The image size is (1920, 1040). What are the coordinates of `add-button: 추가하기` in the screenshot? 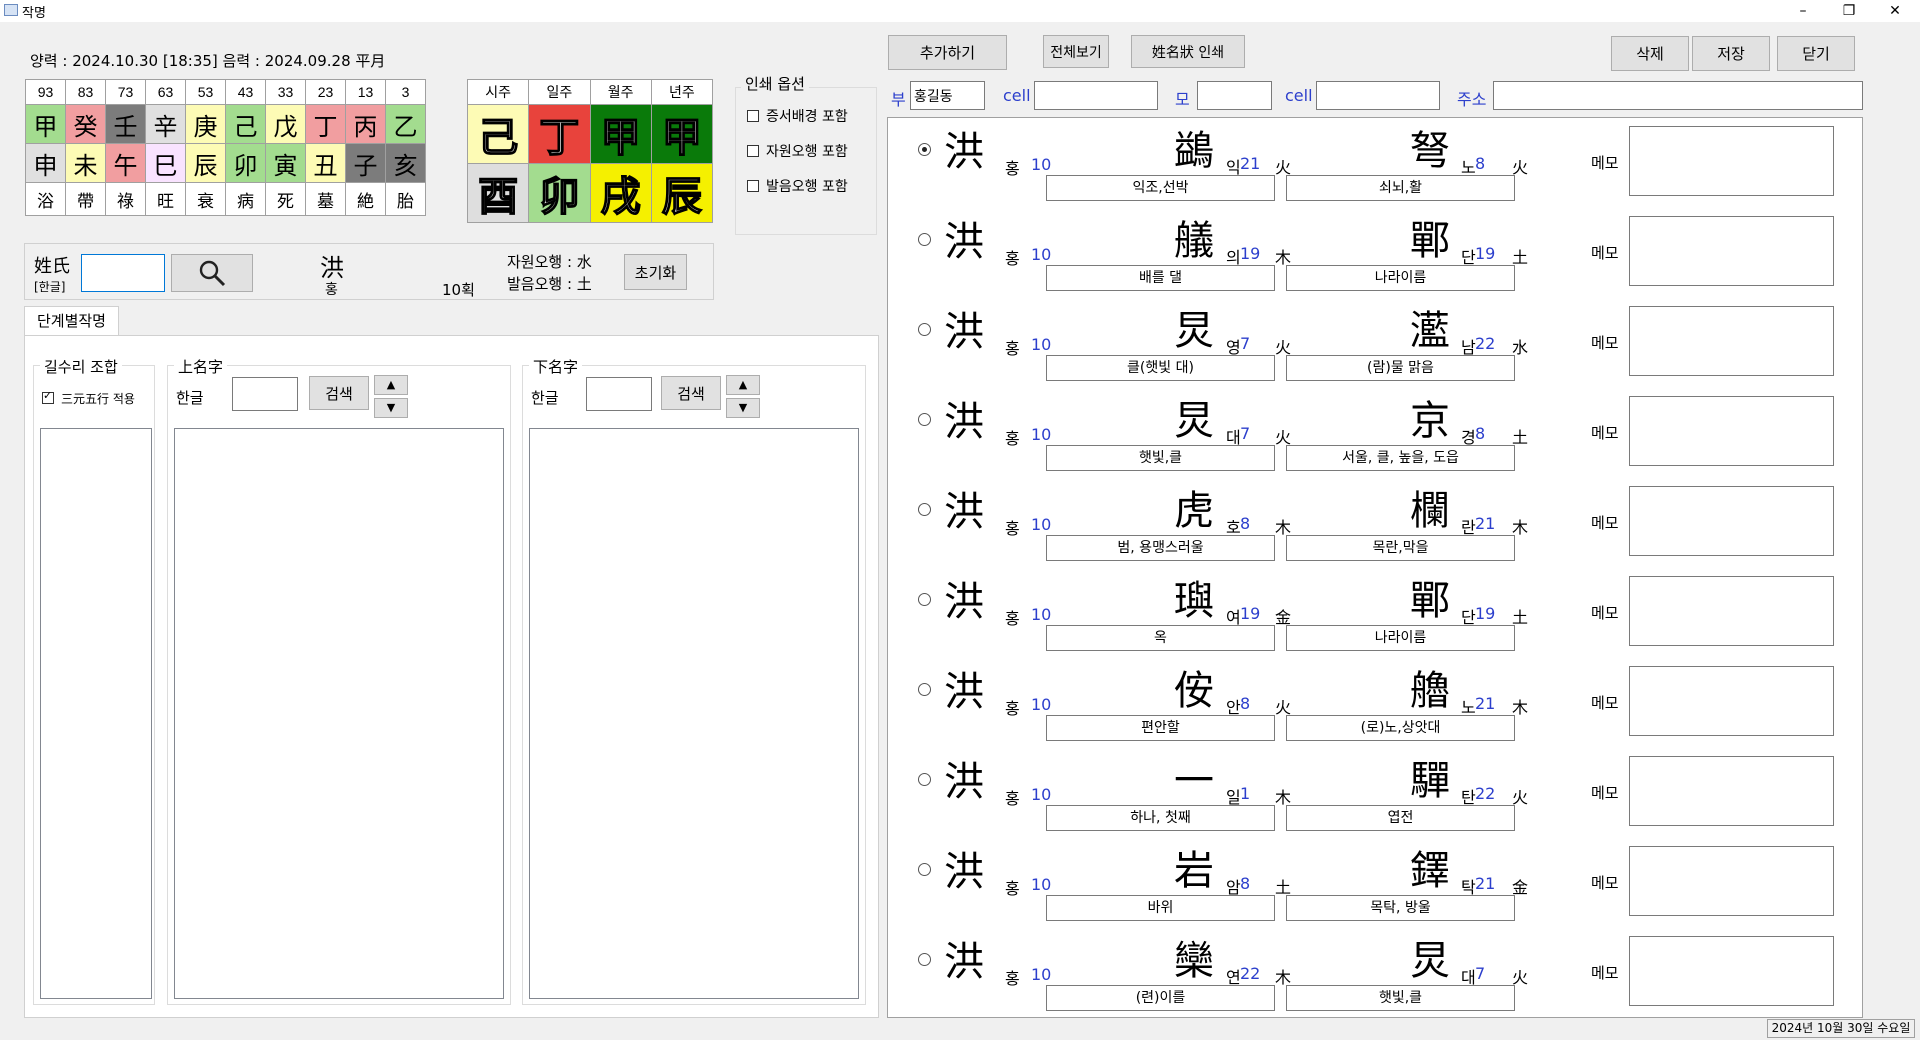 It's located at (947, 52).